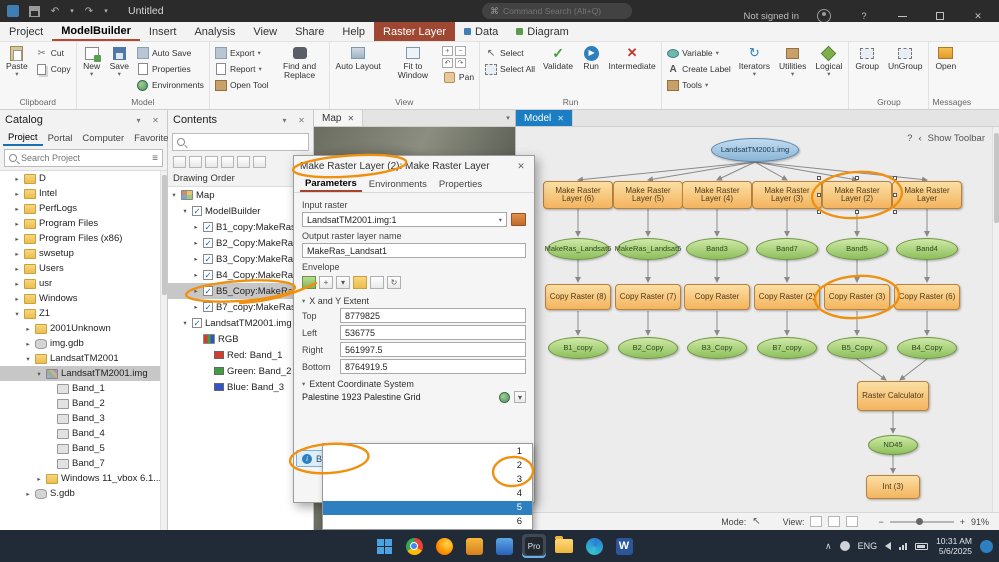  Describe the element at coordinates (83, 283) in the screenshot. I see `catalog-item-usr: ▸ usr` at that location.